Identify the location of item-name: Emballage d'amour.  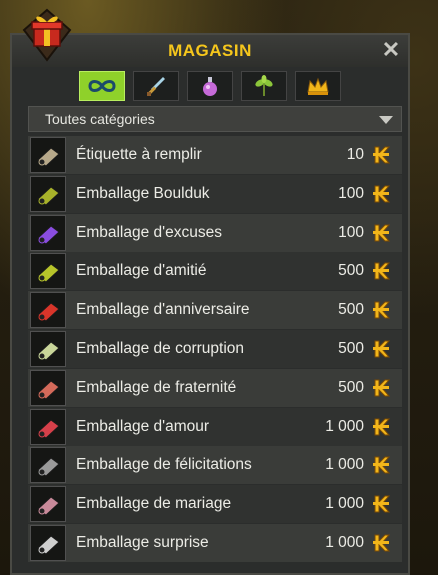
(143, 426).